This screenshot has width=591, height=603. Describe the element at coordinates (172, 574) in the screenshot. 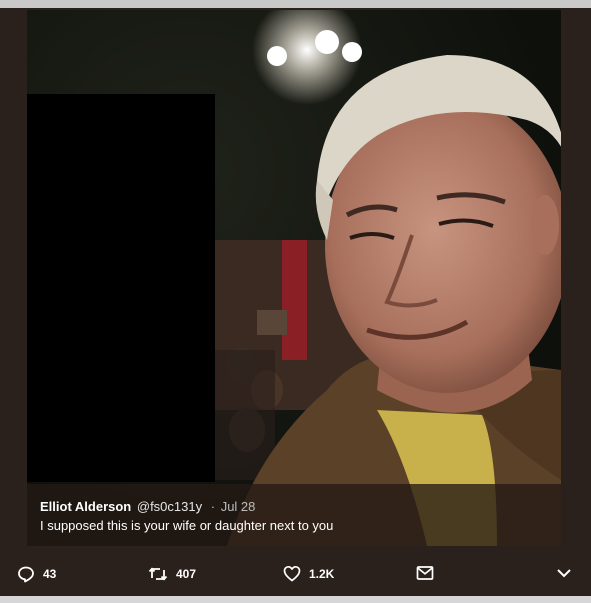

I see `retweet-button: 407` at that location.